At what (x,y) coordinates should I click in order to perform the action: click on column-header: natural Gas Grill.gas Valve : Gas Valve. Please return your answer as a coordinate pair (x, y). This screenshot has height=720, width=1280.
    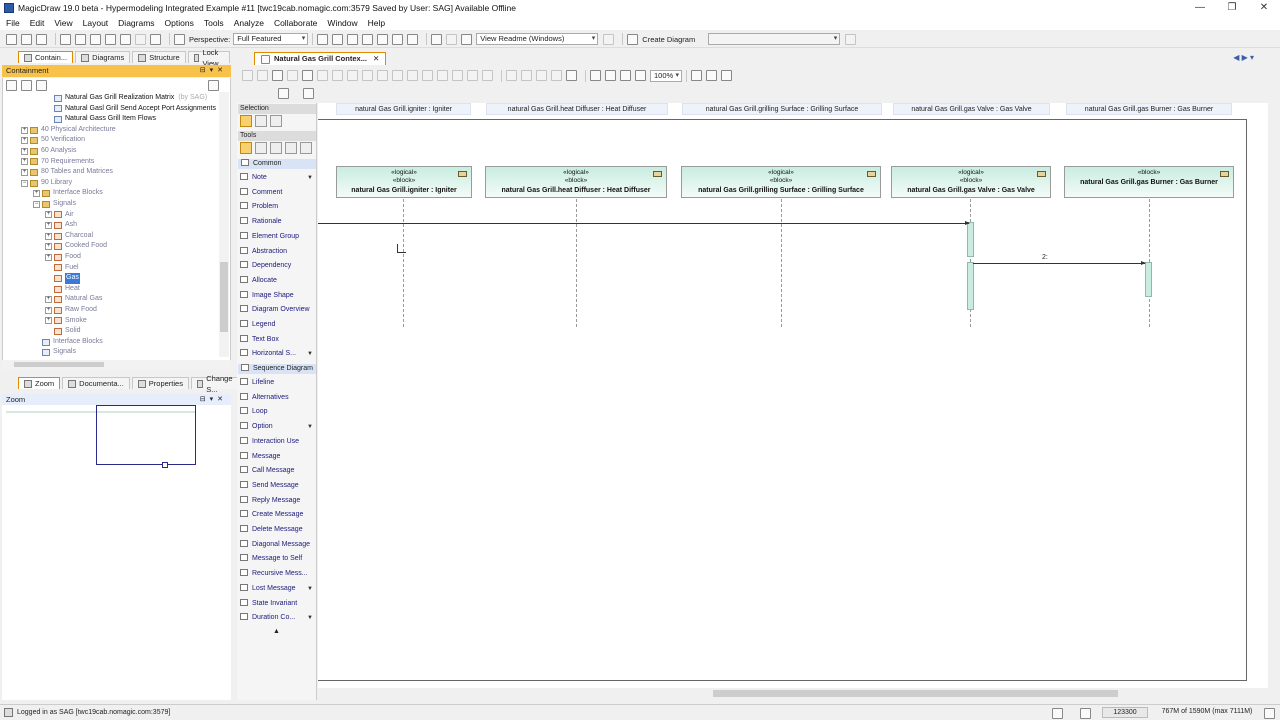
    Looking at the image, I should click on (971, 109).